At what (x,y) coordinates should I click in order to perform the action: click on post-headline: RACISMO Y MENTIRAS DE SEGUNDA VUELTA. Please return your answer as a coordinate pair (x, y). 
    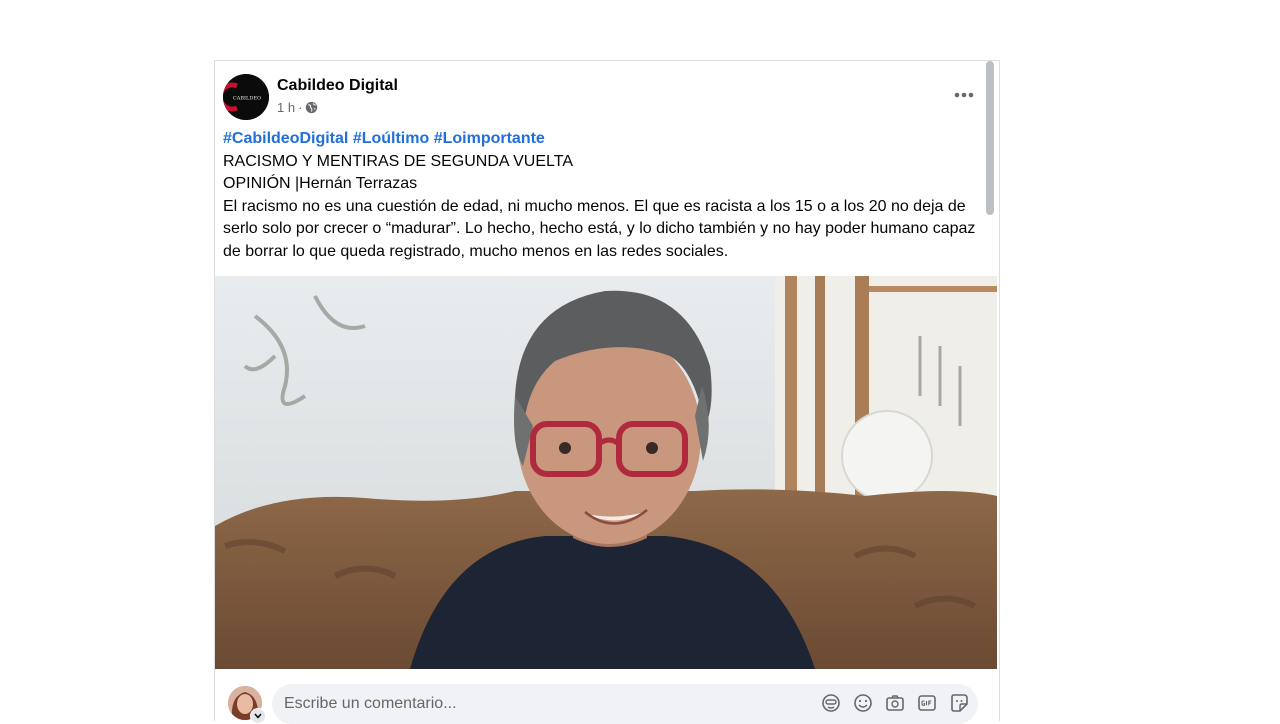
    Looking at the image, I should click on (398, 161).